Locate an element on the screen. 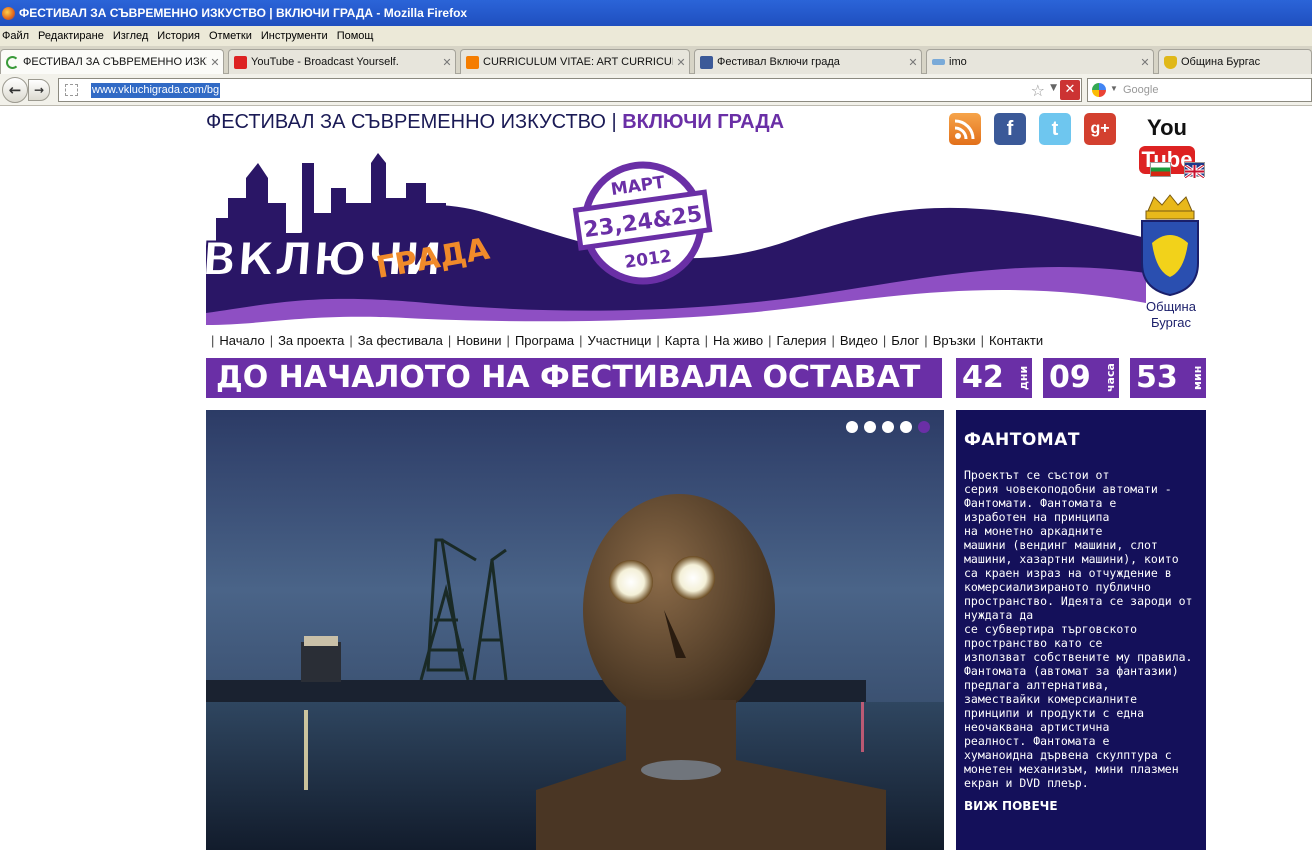  tab-curriculum: CURRICULUM VITAE: ART CURRICUL... ✕ is located at coordinates (575, 61).